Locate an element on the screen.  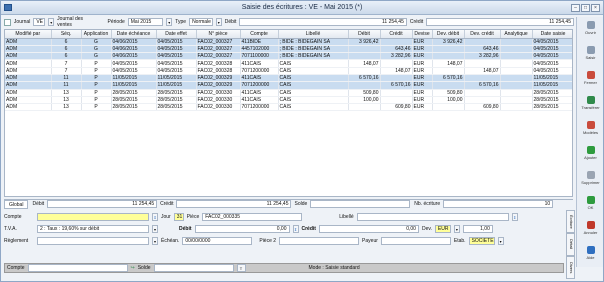
column-header: Date échéance is located at coordinates (134, 34).